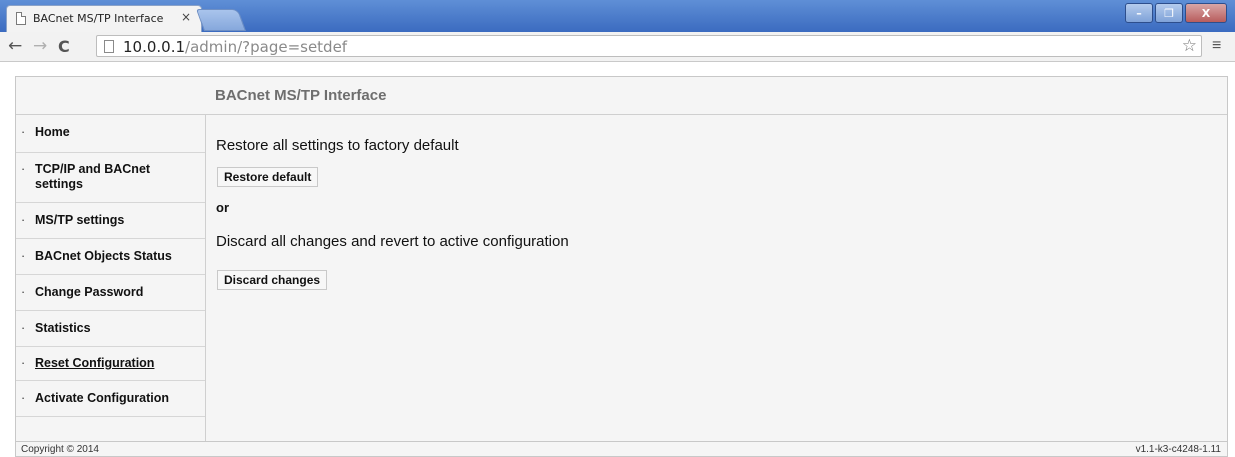  Describe the element at coordinates (1169, 13) in the screenshot. I see `maximize-button: ❐` at that location.